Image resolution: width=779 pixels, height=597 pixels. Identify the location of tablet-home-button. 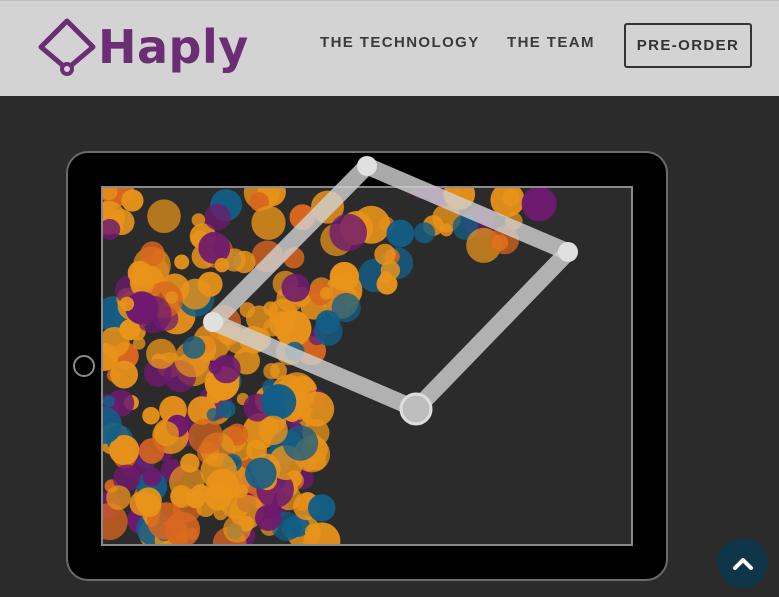
(84, 366).